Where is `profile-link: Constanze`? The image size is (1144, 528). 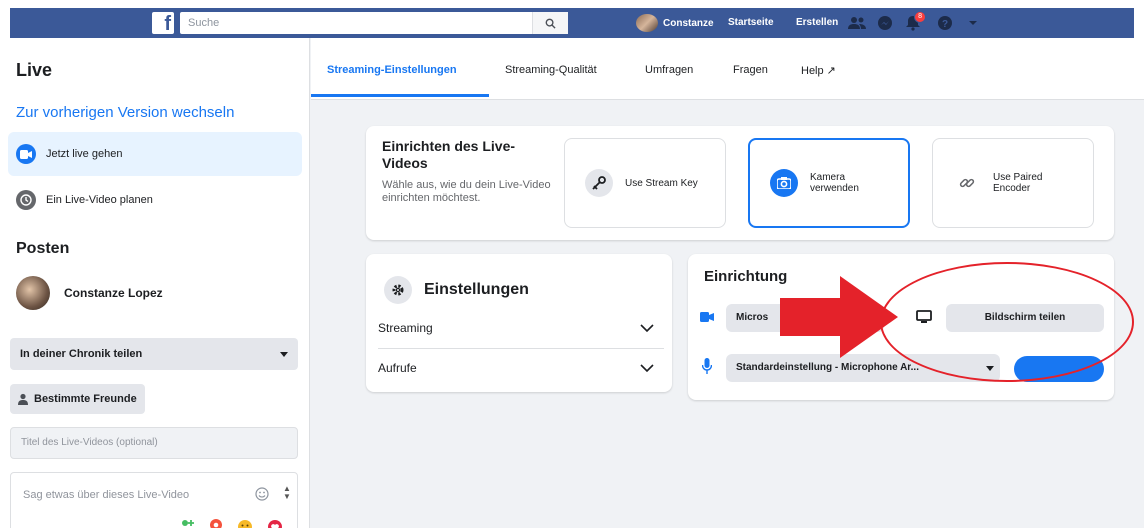 profile-link: Constanze is located at coordinates (675, 23).